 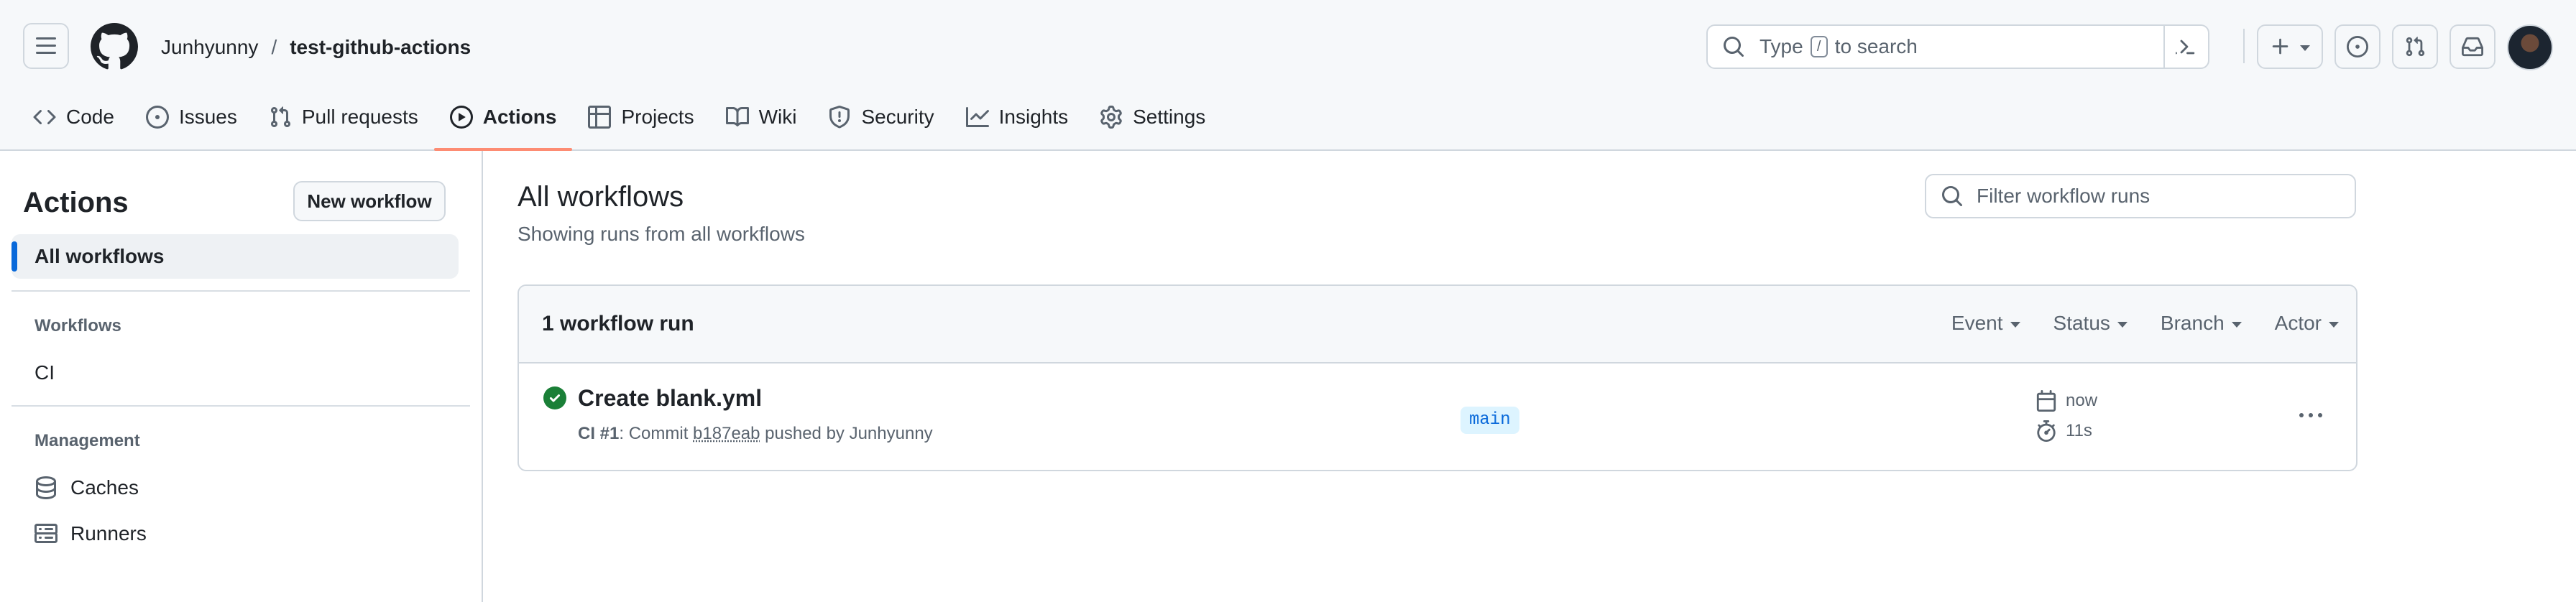 What do you see at coordinates (2244, 46) in the screenshot?
I see `header-divider` at bounding box center [2244, 46].